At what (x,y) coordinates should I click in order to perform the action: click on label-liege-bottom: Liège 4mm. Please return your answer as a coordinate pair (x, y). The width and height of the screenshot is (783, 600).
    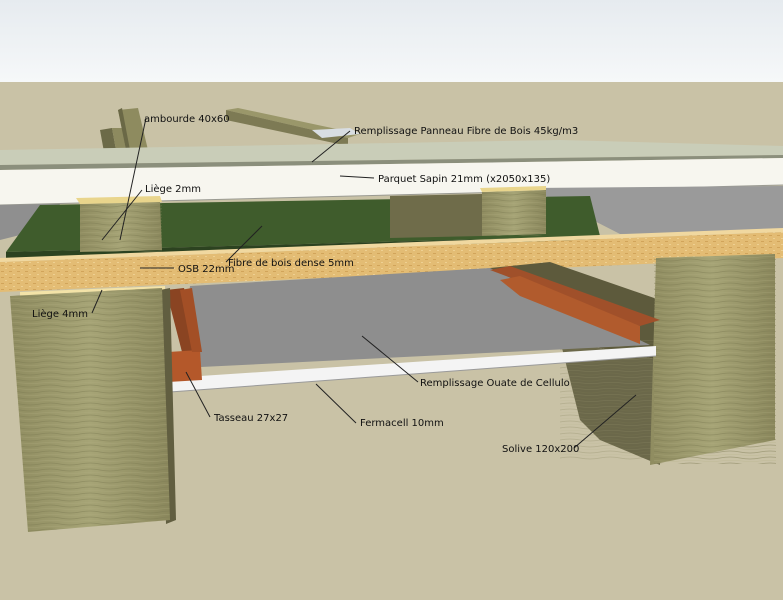
    Looking at the image, I should click on (60, 314).